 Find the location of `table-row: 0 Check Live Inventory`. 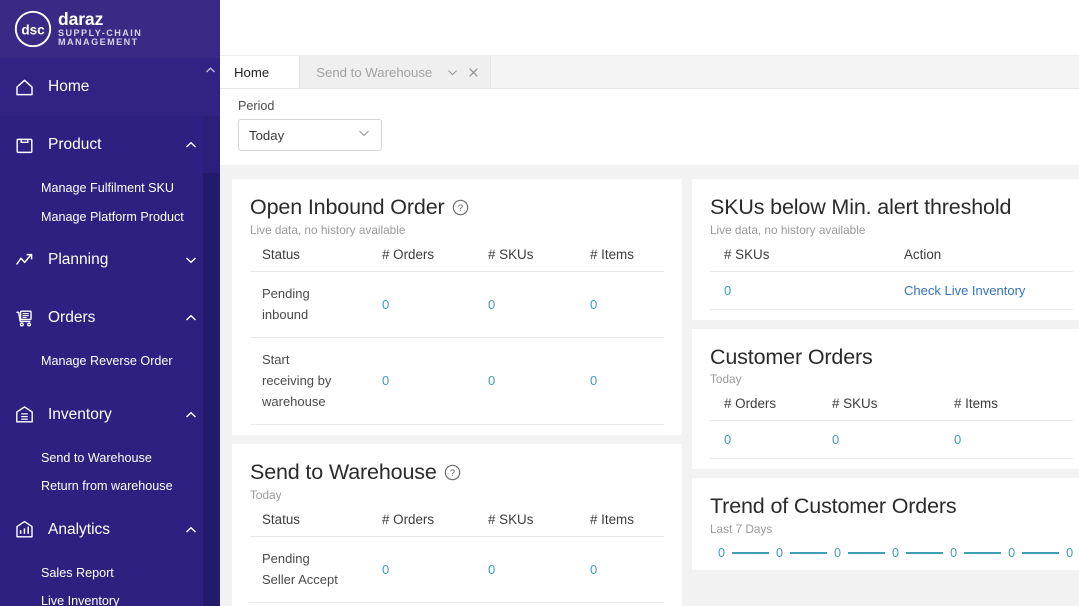

table-row: 0 Check Live Inventory is located at coordinates (892, 290).